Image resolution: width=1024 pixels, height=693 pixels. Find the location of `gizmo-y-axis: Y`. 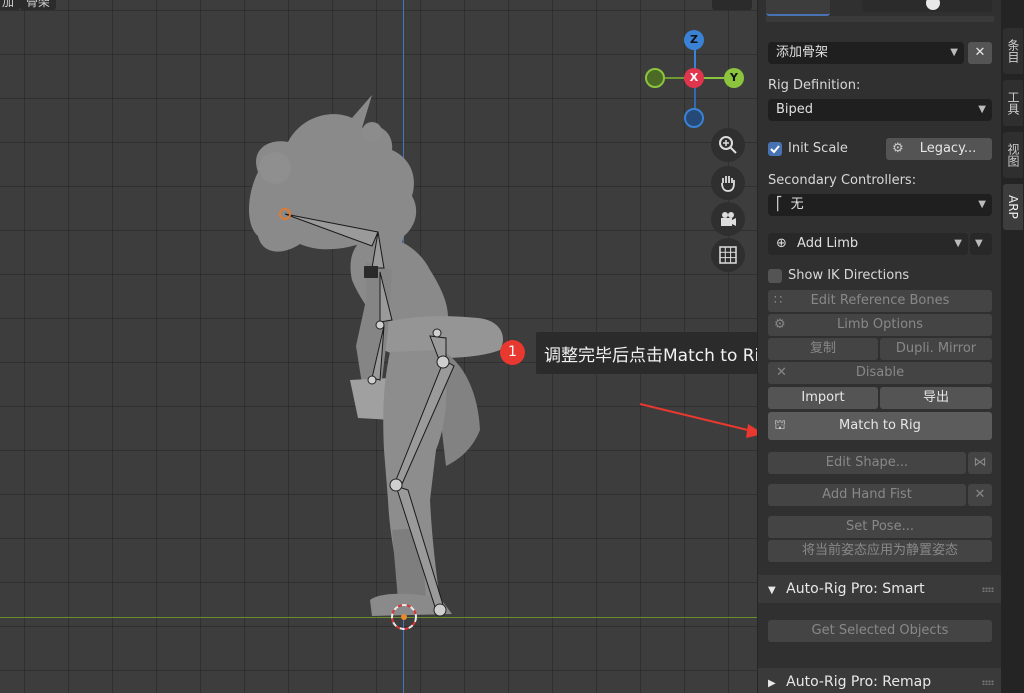

gizmo-y-axis: Y is located at coordinates (734, 78).